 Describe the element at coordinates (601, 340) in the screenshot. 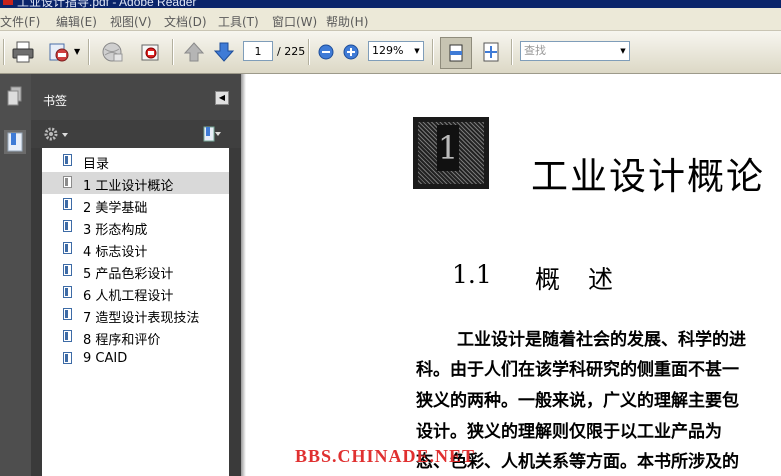

I see `paragraph-line: 工业设计是随着社会的发展、科学的进` at that location.